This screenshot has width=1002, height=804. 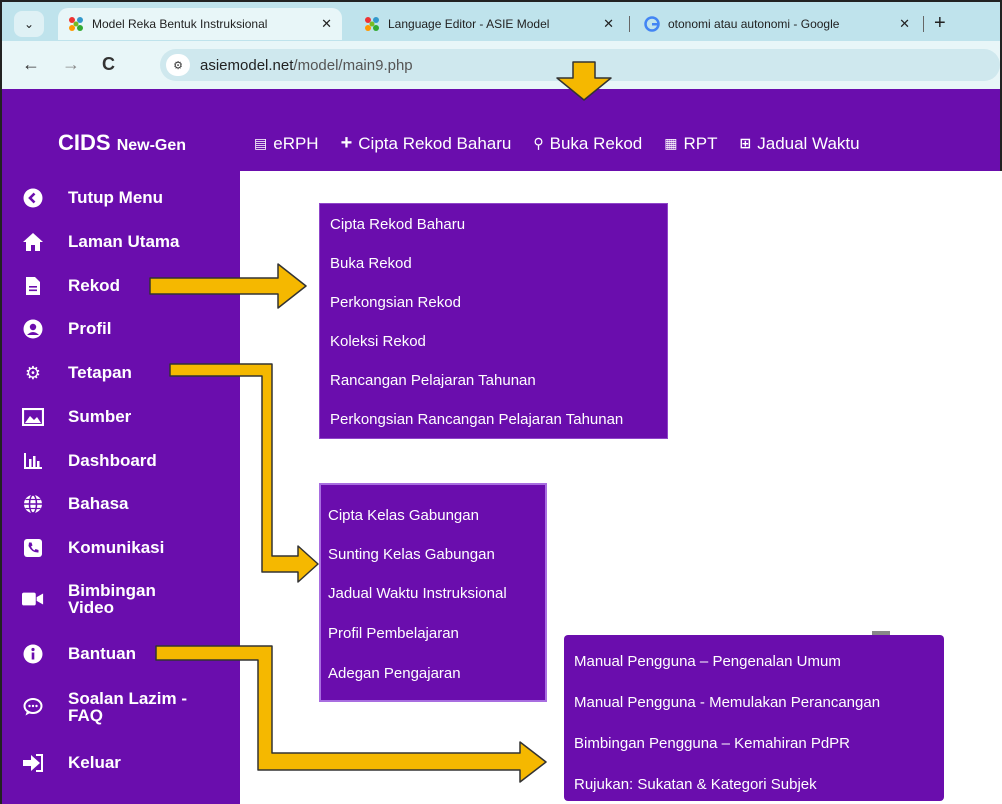 I want to click on sidebar-item-profil: Profil, so click(x=66, y=329).